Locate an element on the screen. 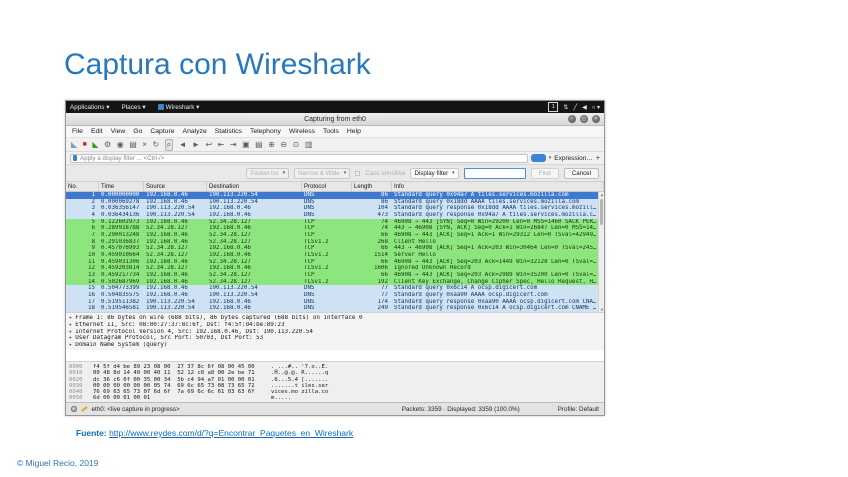 This screenshot has width=848, height=477. filter-dropdown-icon: ▾ is located at coordinates (550, 158).